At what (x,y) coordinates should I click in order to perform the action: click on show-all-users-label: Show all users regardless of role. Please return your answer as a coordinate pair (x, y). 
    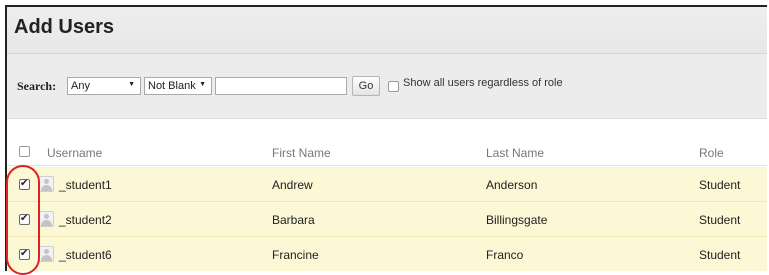
    Looking at the image, I should click on (483, 83).